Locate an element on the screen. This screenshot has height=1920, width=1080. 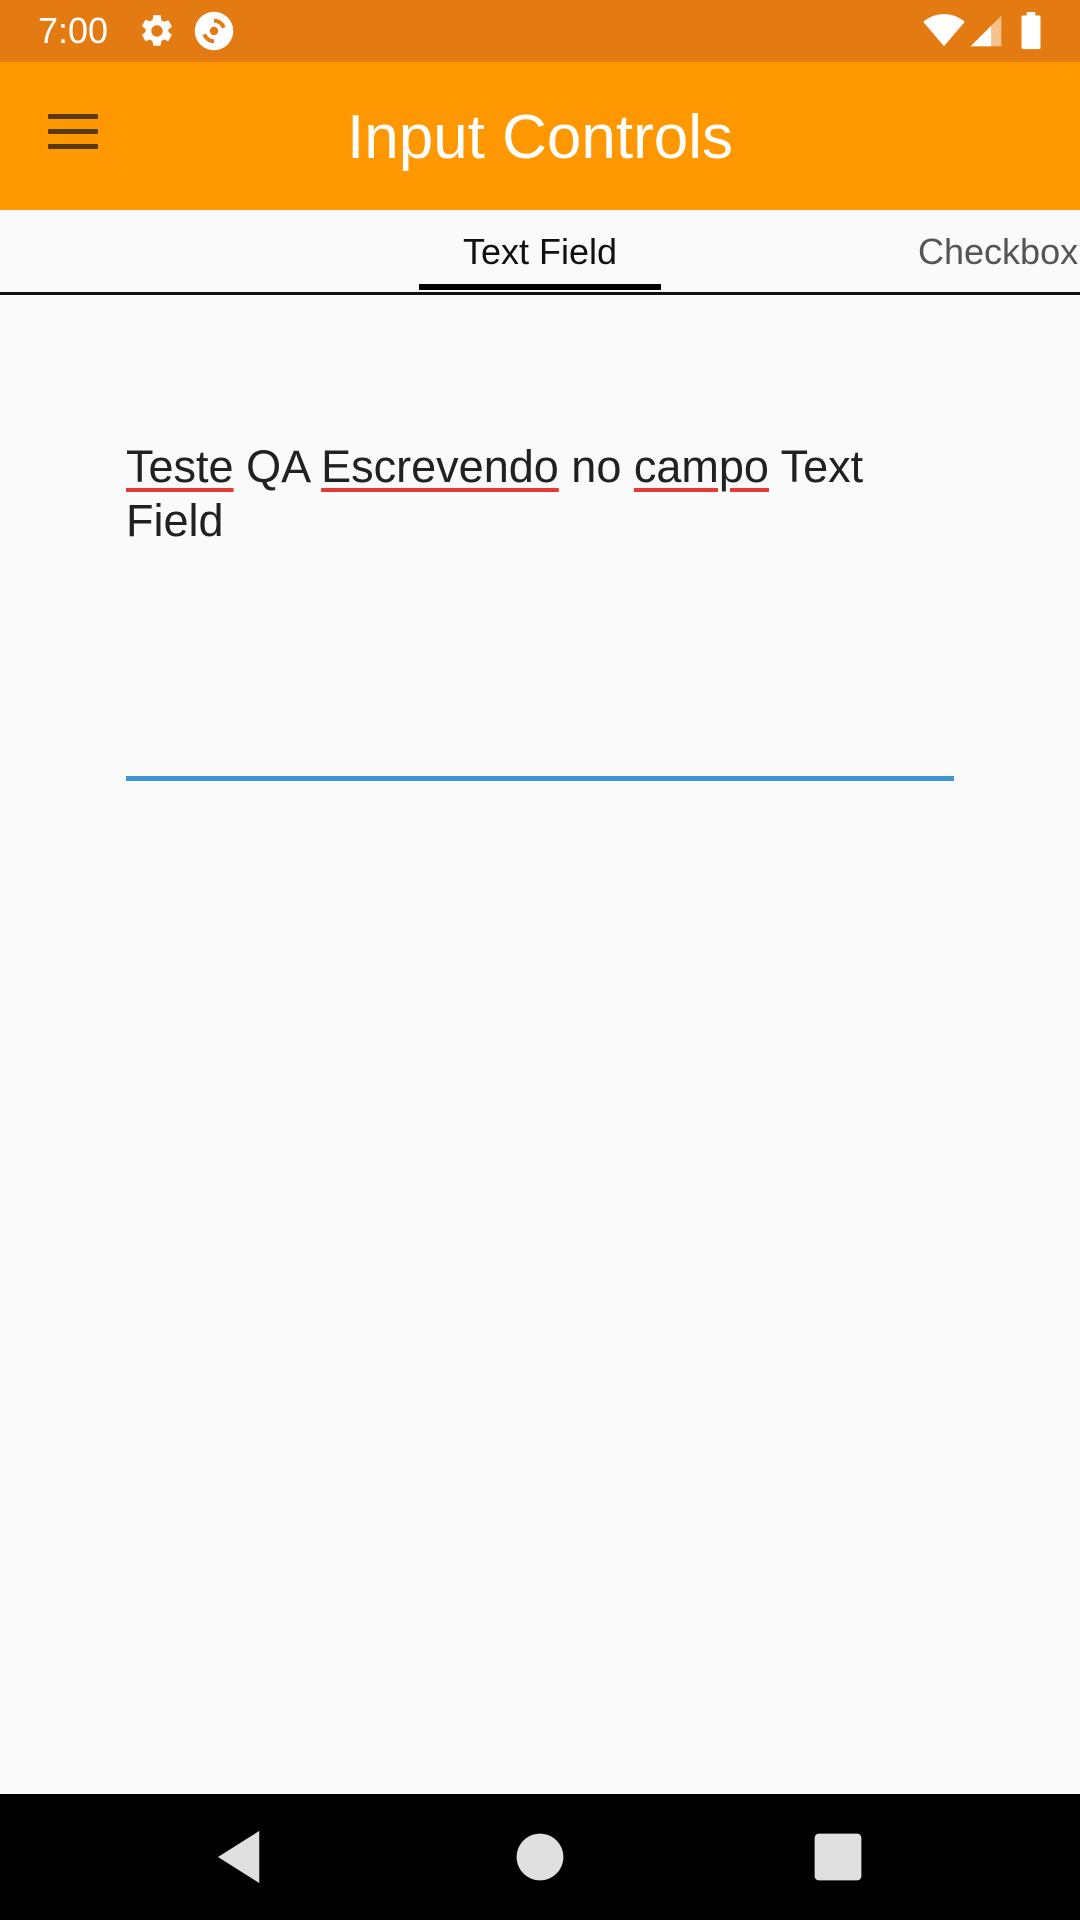
battery-icon is located at coordinates (1031, 33).